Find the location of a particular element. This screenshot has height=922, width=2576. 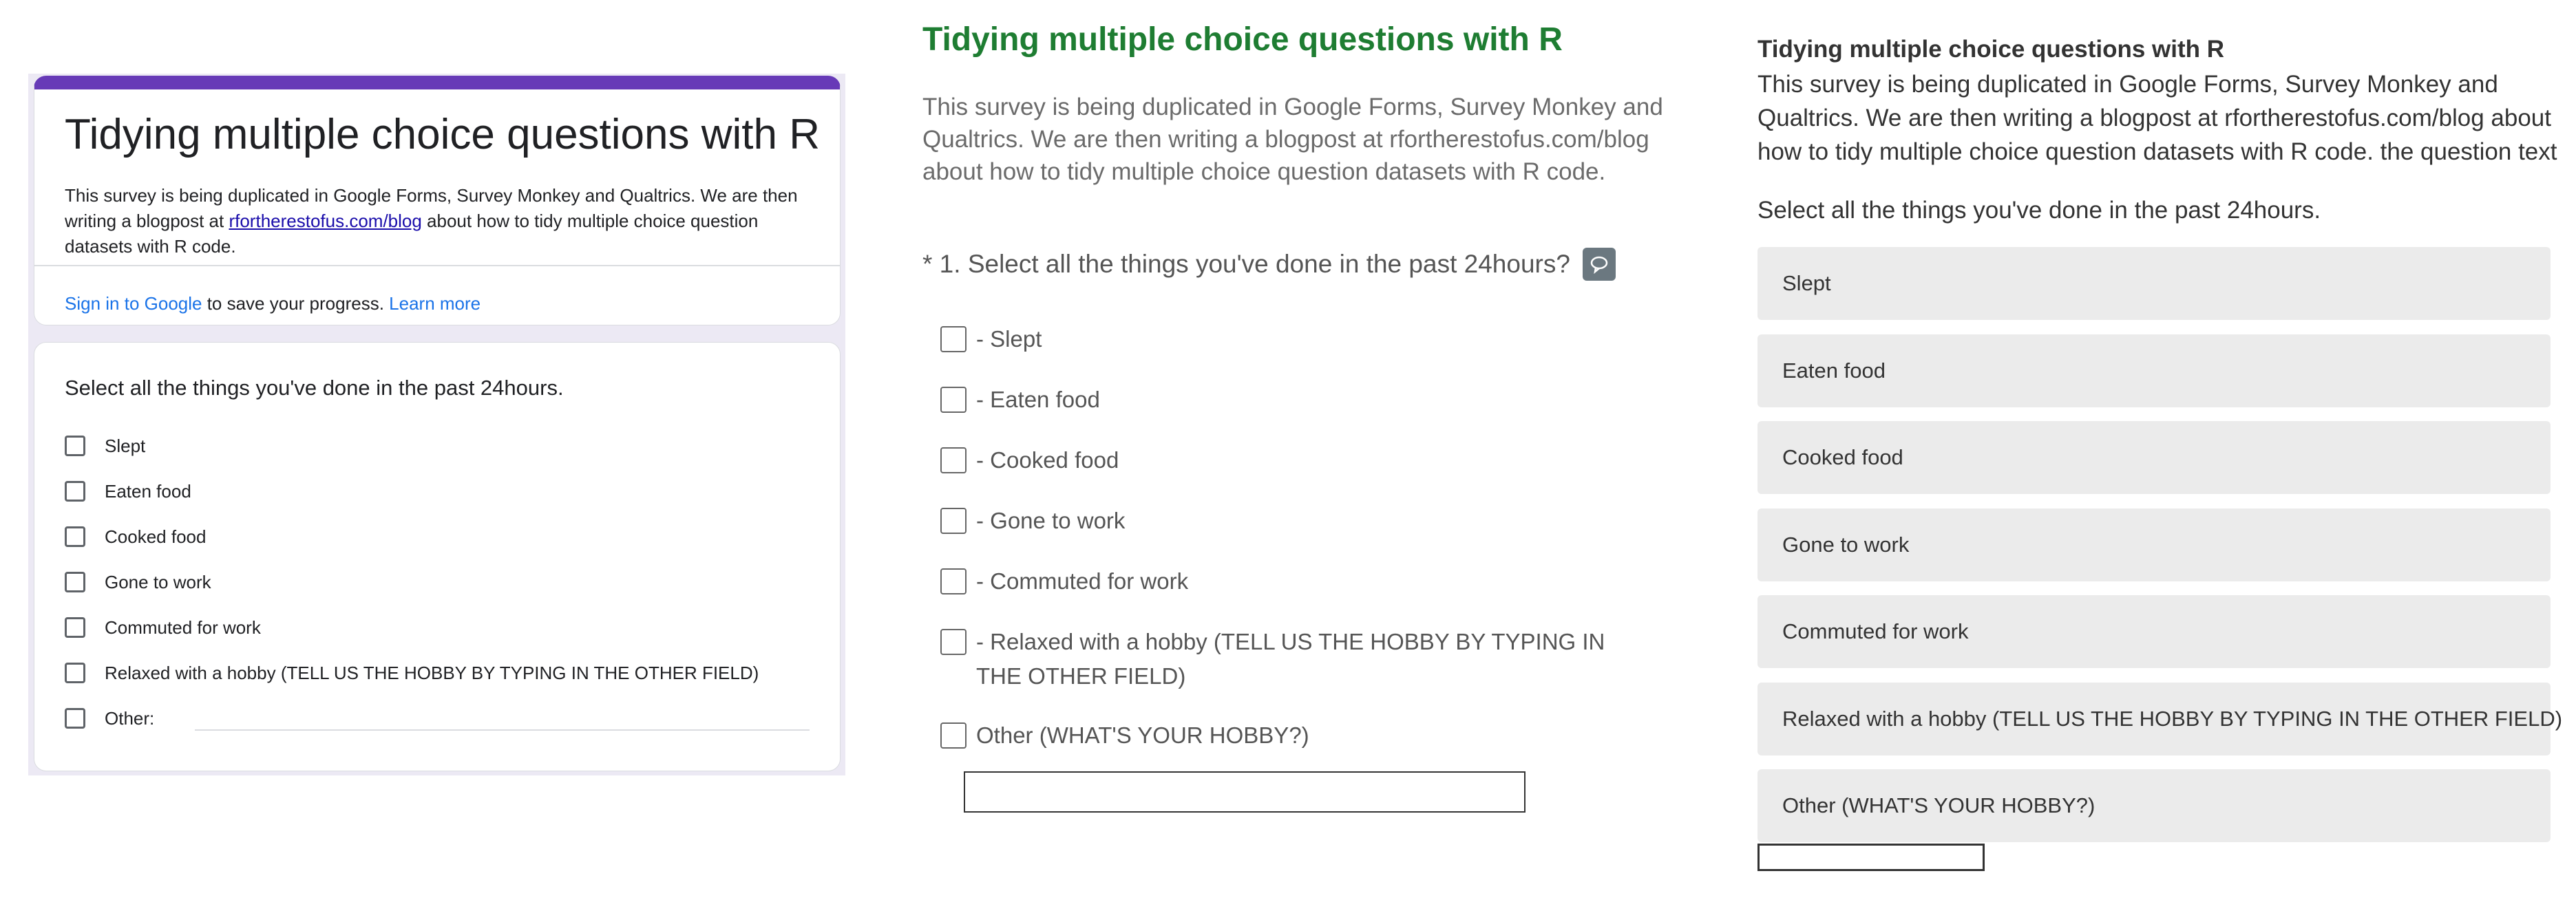

option-label: - Cooked food is located at coordinates (1048, 460).